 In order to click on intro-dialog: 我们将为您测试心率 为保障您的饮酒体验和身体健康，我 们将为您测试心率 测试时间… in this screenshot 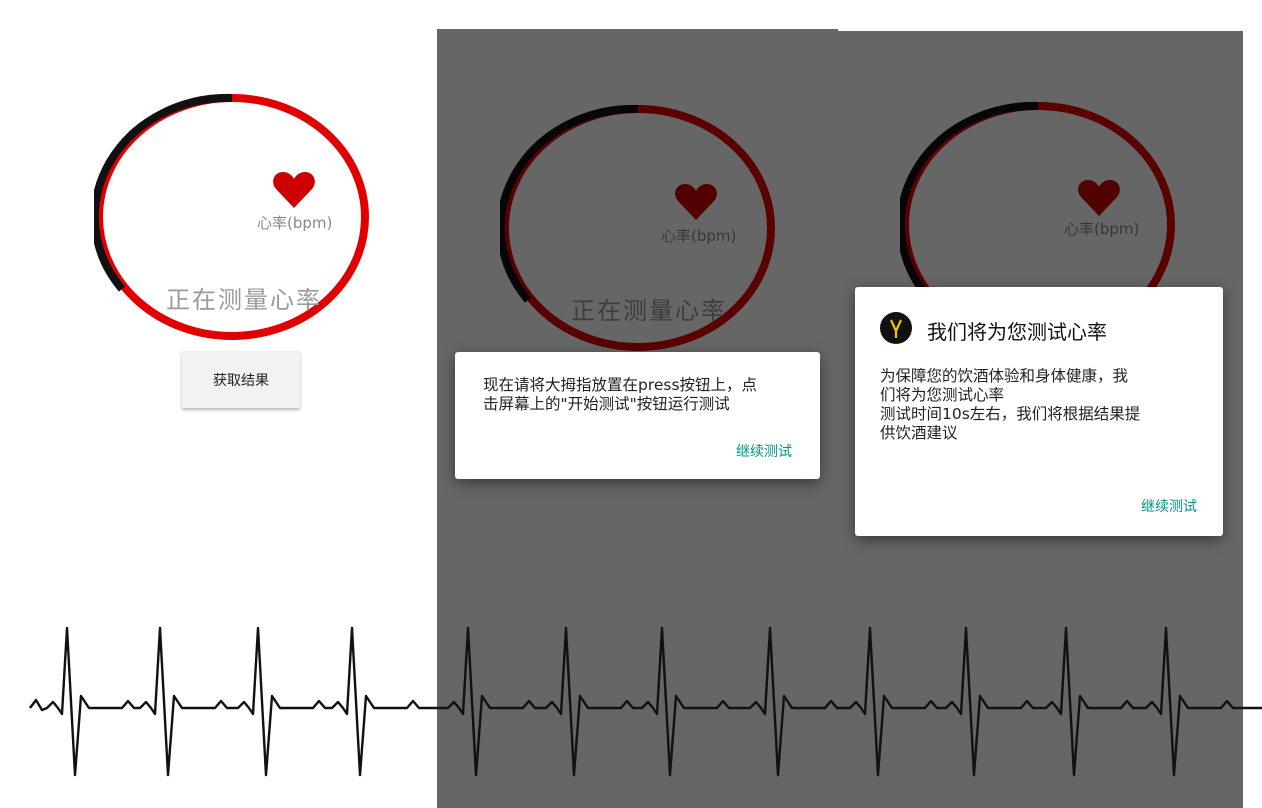, I will do `click(1039, 411)`.